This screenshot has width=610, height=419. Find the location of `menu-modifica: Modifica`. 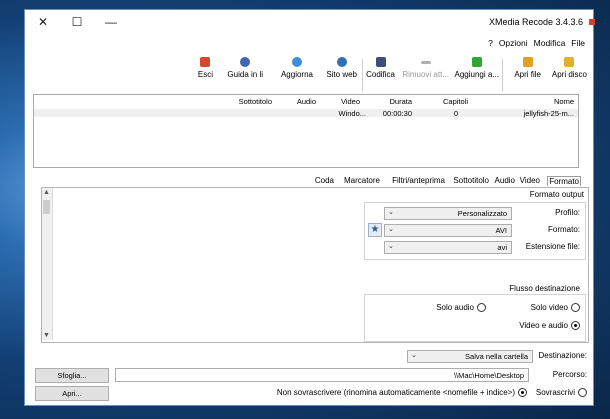

menu-modifica: Modifica is located at coordinates (550, 43).